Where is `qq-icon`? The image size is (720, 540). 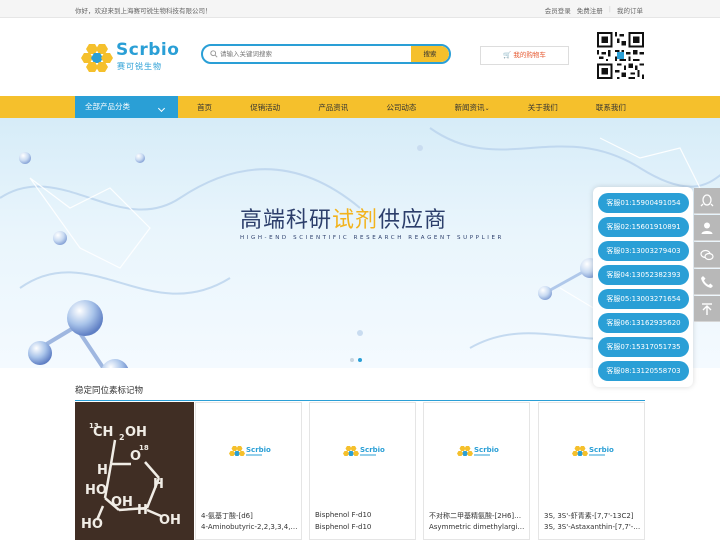
qq-icon is located at coordinates (707, 200).